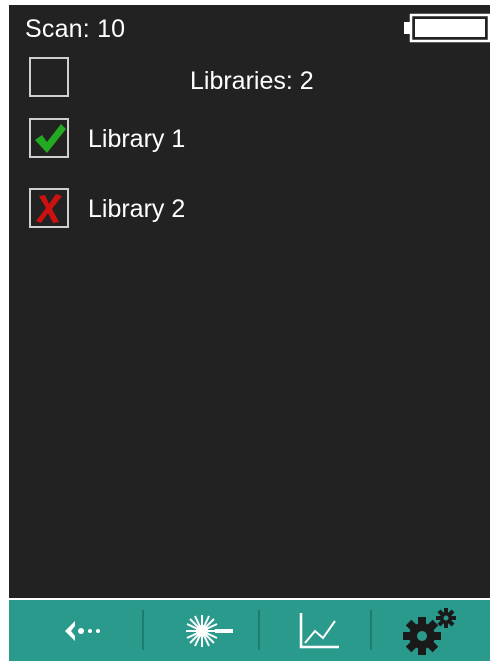 The image size is (491, 661). I want to click on gears-icon, so click(429, 631).